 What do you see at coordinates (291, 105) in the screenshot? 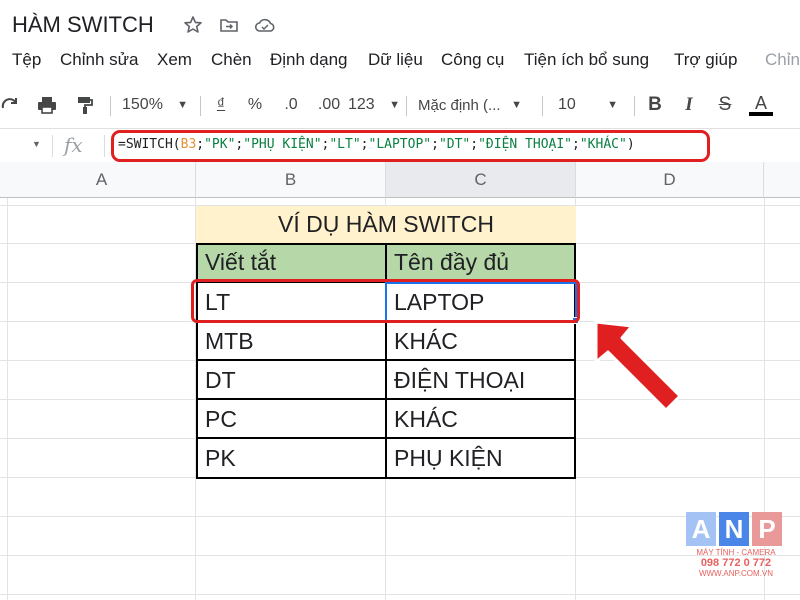
I see `decrease-decimals-button: .0` at bounding box center [291, 105].